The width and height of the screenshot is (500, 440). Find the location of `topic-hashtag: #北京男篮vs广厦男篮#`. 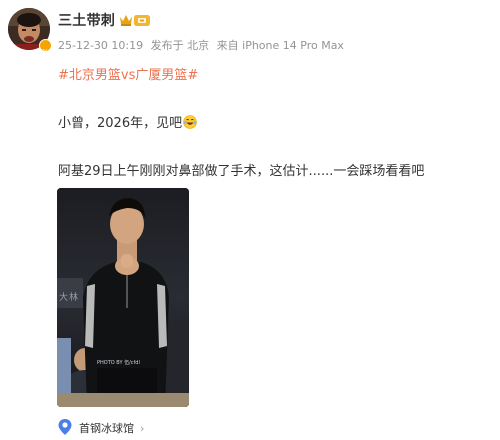

topic-hashtag: #北京男篮vs广厦男篮# is located at coordinates (128, 73).